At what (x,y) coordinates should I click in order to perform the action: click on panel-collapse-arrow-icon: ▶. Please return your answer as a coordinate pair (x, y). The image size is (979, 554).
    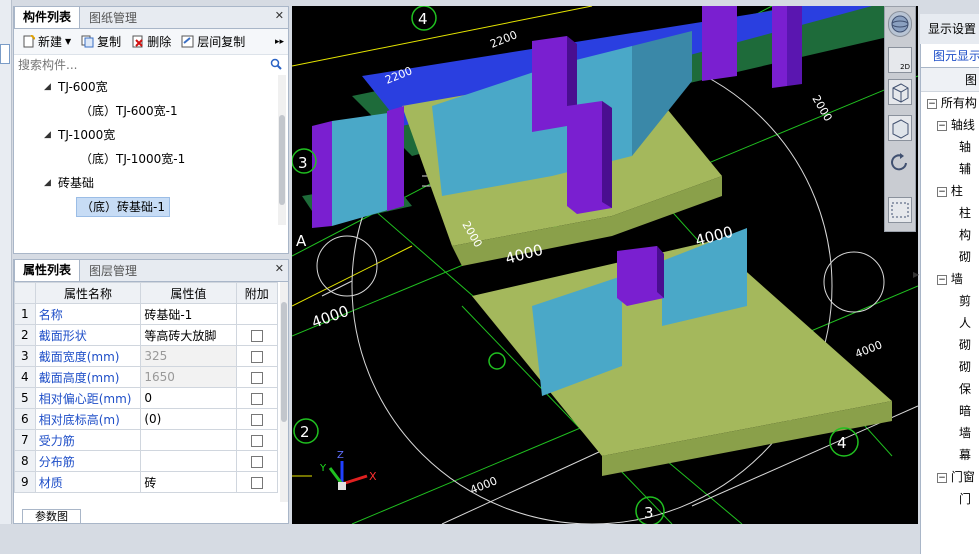
    Looking at the image, I should click on (916, 278).